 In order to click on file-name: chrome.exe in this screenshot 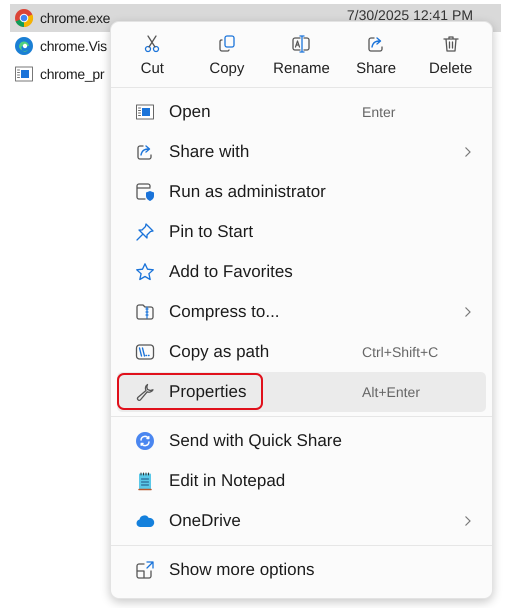, I will do `click(74, 18)`.